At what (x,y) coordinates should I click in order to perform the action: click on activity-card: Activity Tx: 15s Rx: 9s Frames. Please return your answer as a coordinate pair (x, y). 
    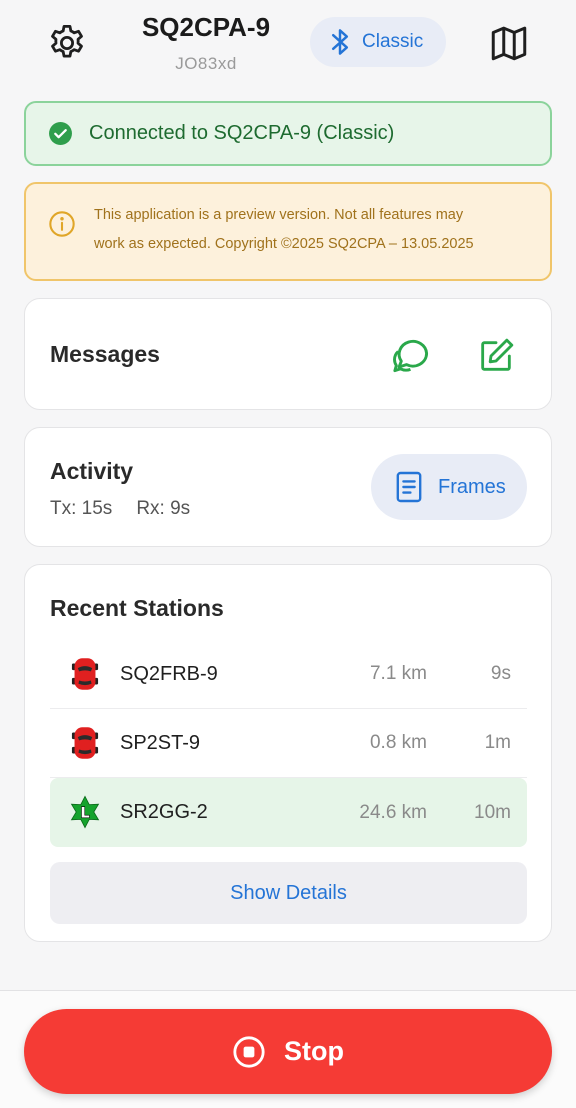
    Looking at the image, I should click on (288, 487).